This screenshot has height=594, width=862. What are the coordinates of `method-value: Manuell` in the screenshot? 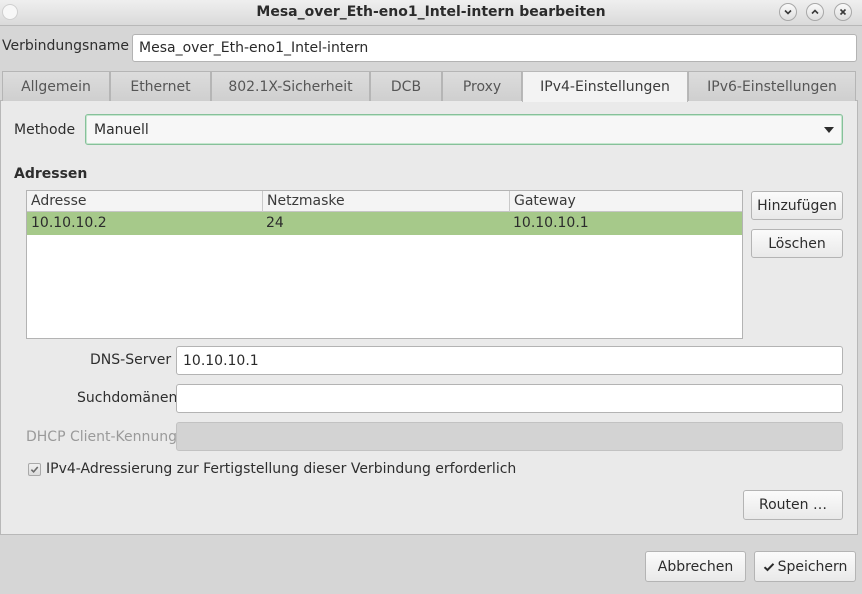 It's located at (121, 129).